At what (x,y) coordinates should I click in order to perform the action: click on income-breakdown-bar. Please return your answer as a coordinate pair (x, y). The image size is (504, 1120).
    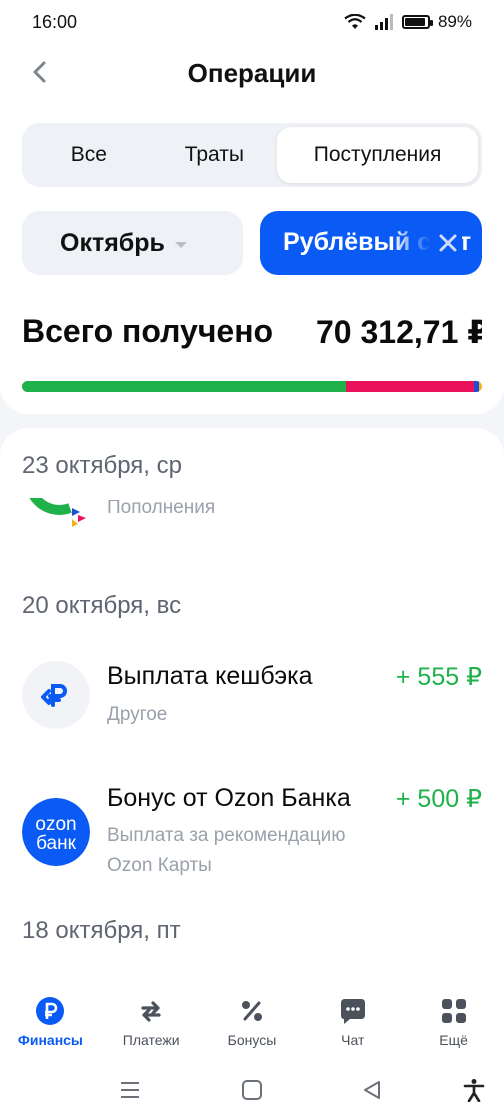
    Looking at the image, I should click on (252, 386).